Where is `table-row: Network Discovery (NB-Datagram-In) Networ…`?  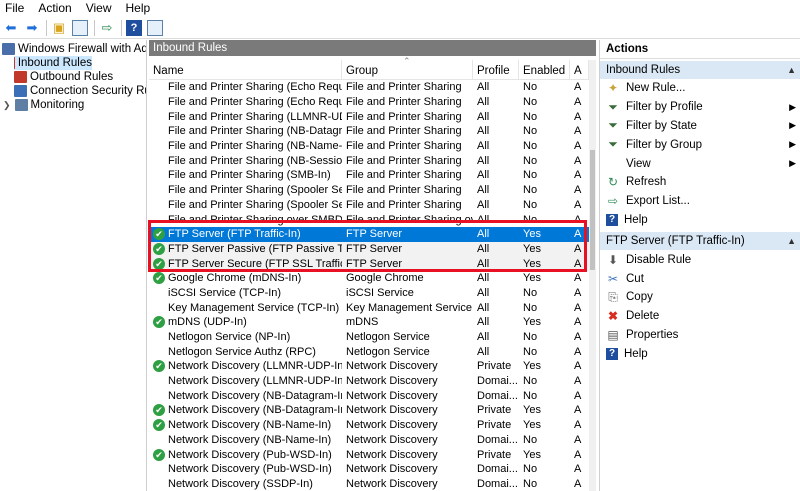 table-row: Network Discovery (NB-Datagram-In) Networ… is located at coordinates (369, 395).